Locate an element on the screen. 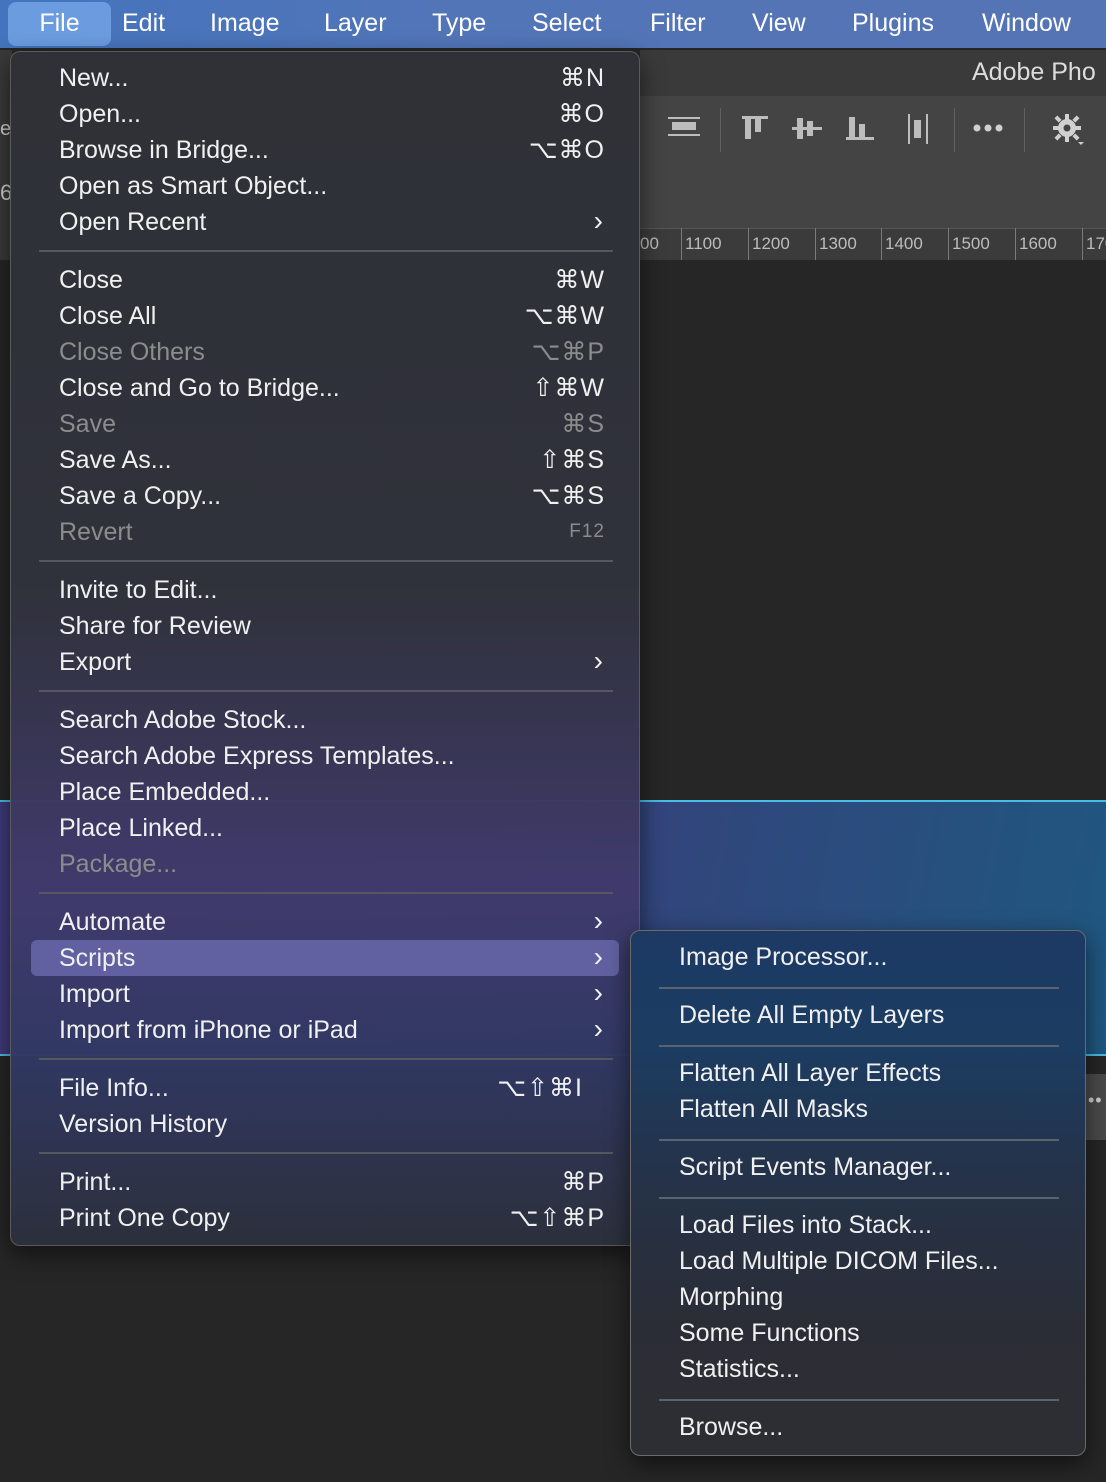 The image size is (1106, 1482). menu-item-close-and-go-to-bridge: Close and Go to Bridge... ⇧⌘W is located at coordinates (325, 388).